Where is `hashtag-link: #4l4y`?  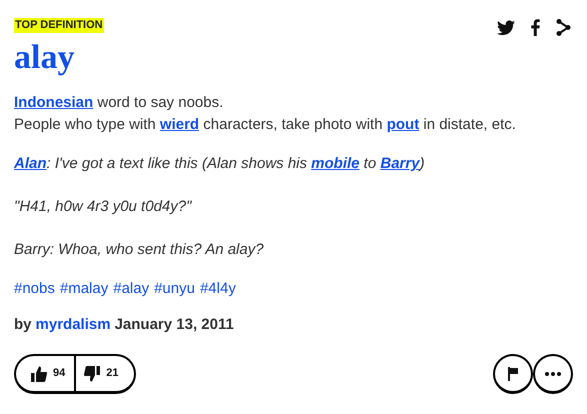
hashtag-link: #4l4y is located at coordinates (218, 289).